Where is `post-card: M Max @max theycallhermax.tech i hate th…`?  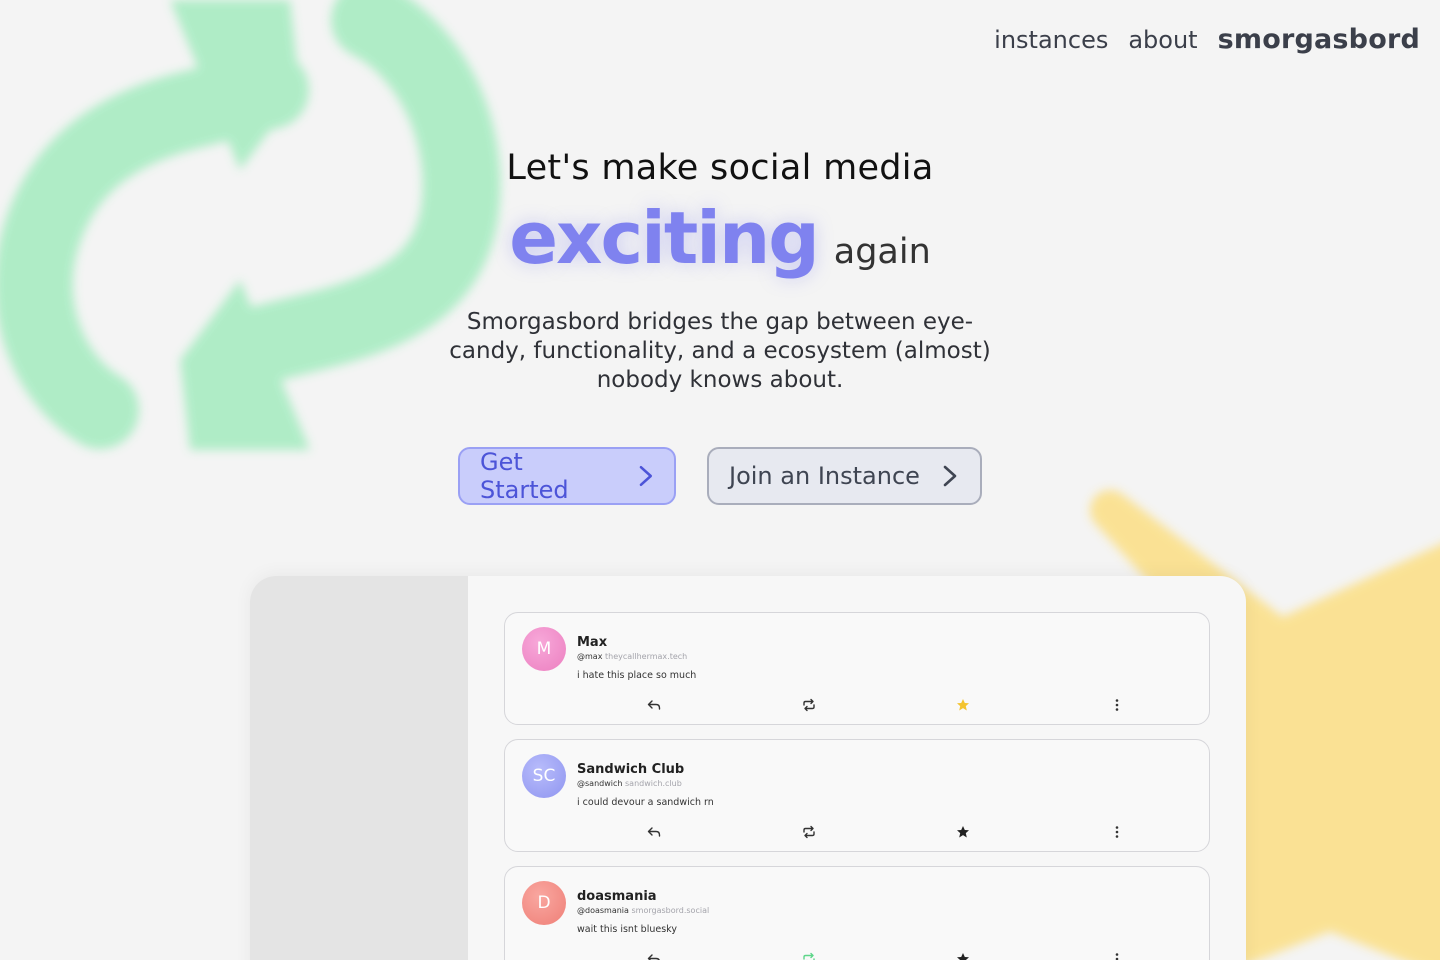 post-card: M Max @max theycallhermax.tech i hate th… is located at coordinates (857, 668).